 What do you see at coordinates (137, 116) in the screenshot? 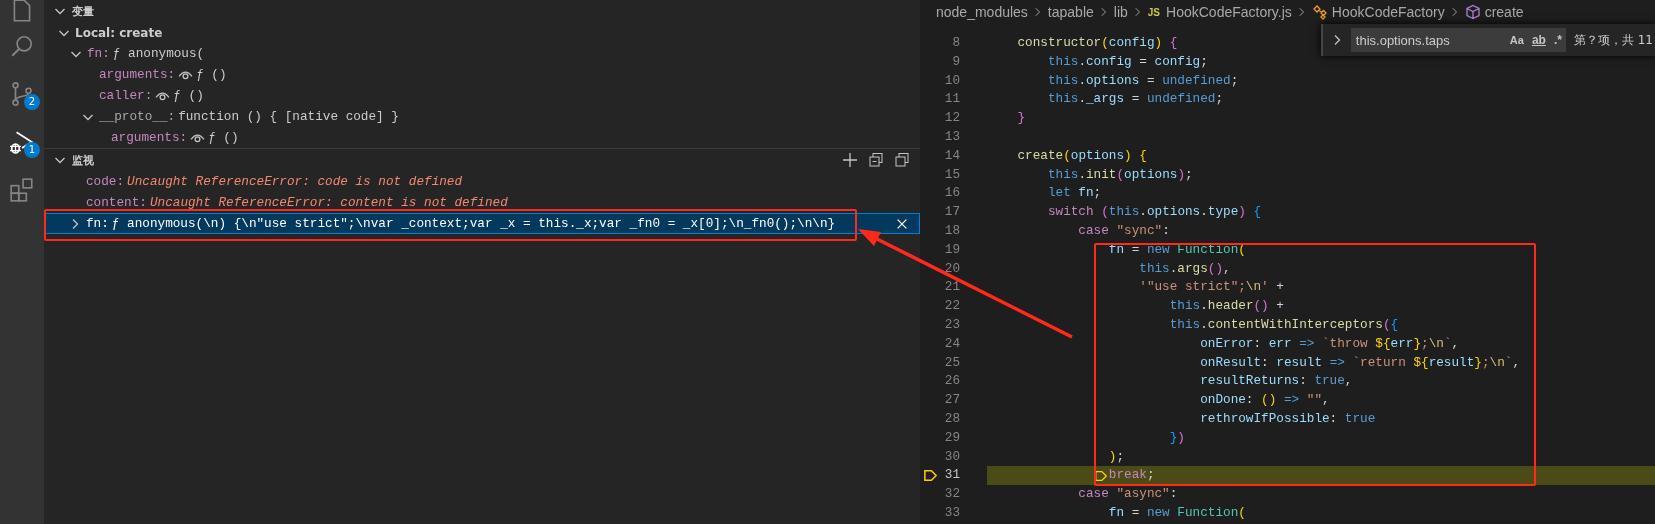
I see `variable-name: __proto__:` at bounding box center [137, 116].